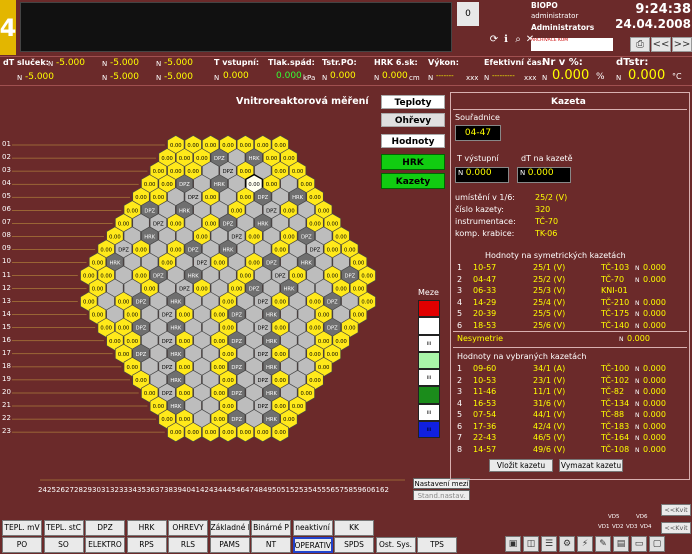 The image size is (692, 554). I want to click on view-kazety-button: Kazety, so click(413, 181).